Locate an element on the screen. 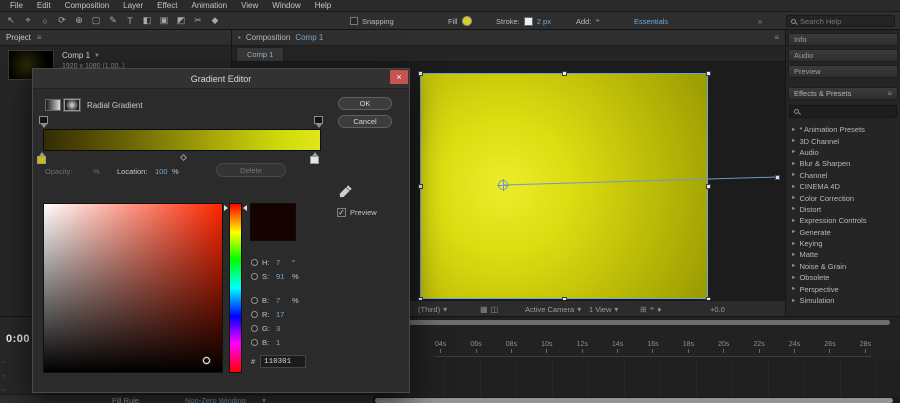  workspace-tab-essentials: Essentials is located at coordinates (651, 21).